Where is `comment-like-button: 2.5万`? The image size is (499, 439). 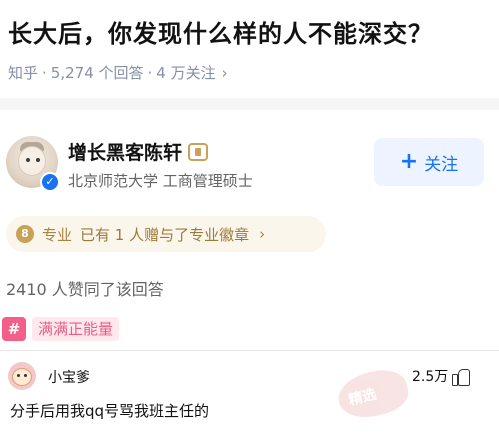
comment-like-button: 2.5万 is located at coordinates (441, 376).